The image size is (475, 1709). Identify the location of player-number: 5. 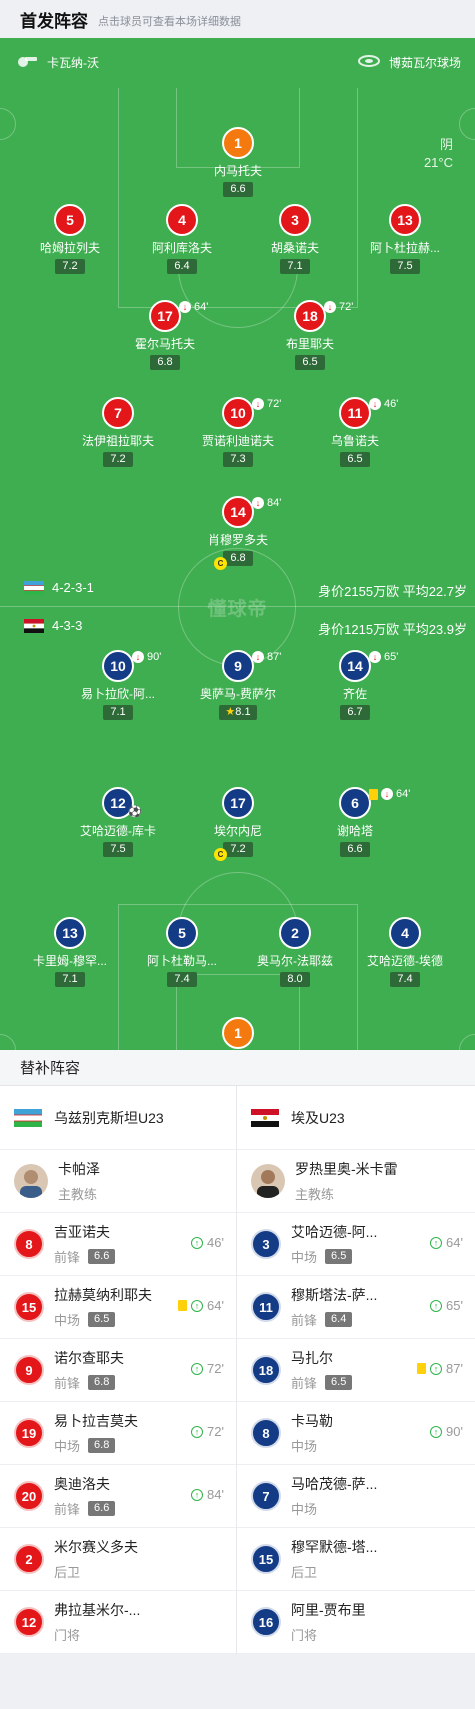
(70, 220).